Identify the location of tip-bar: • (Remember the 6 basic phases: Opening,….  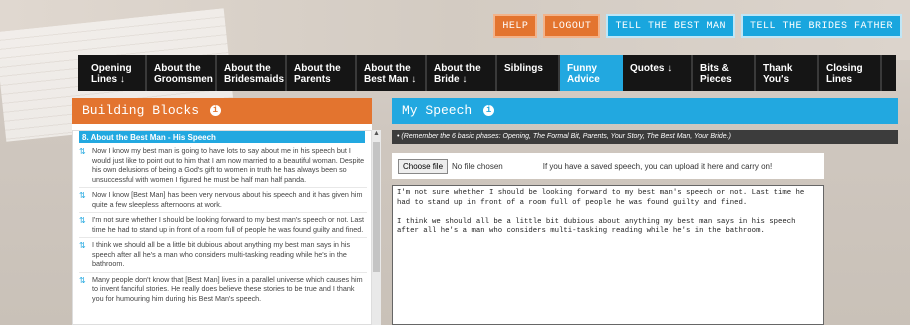
(645, 137).